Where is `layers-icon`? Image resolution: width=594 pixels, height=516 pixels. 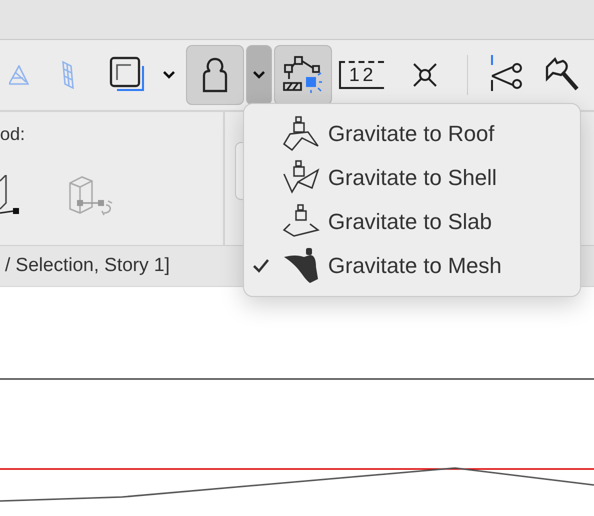 layers-icon is located at coordinates (128, 75).